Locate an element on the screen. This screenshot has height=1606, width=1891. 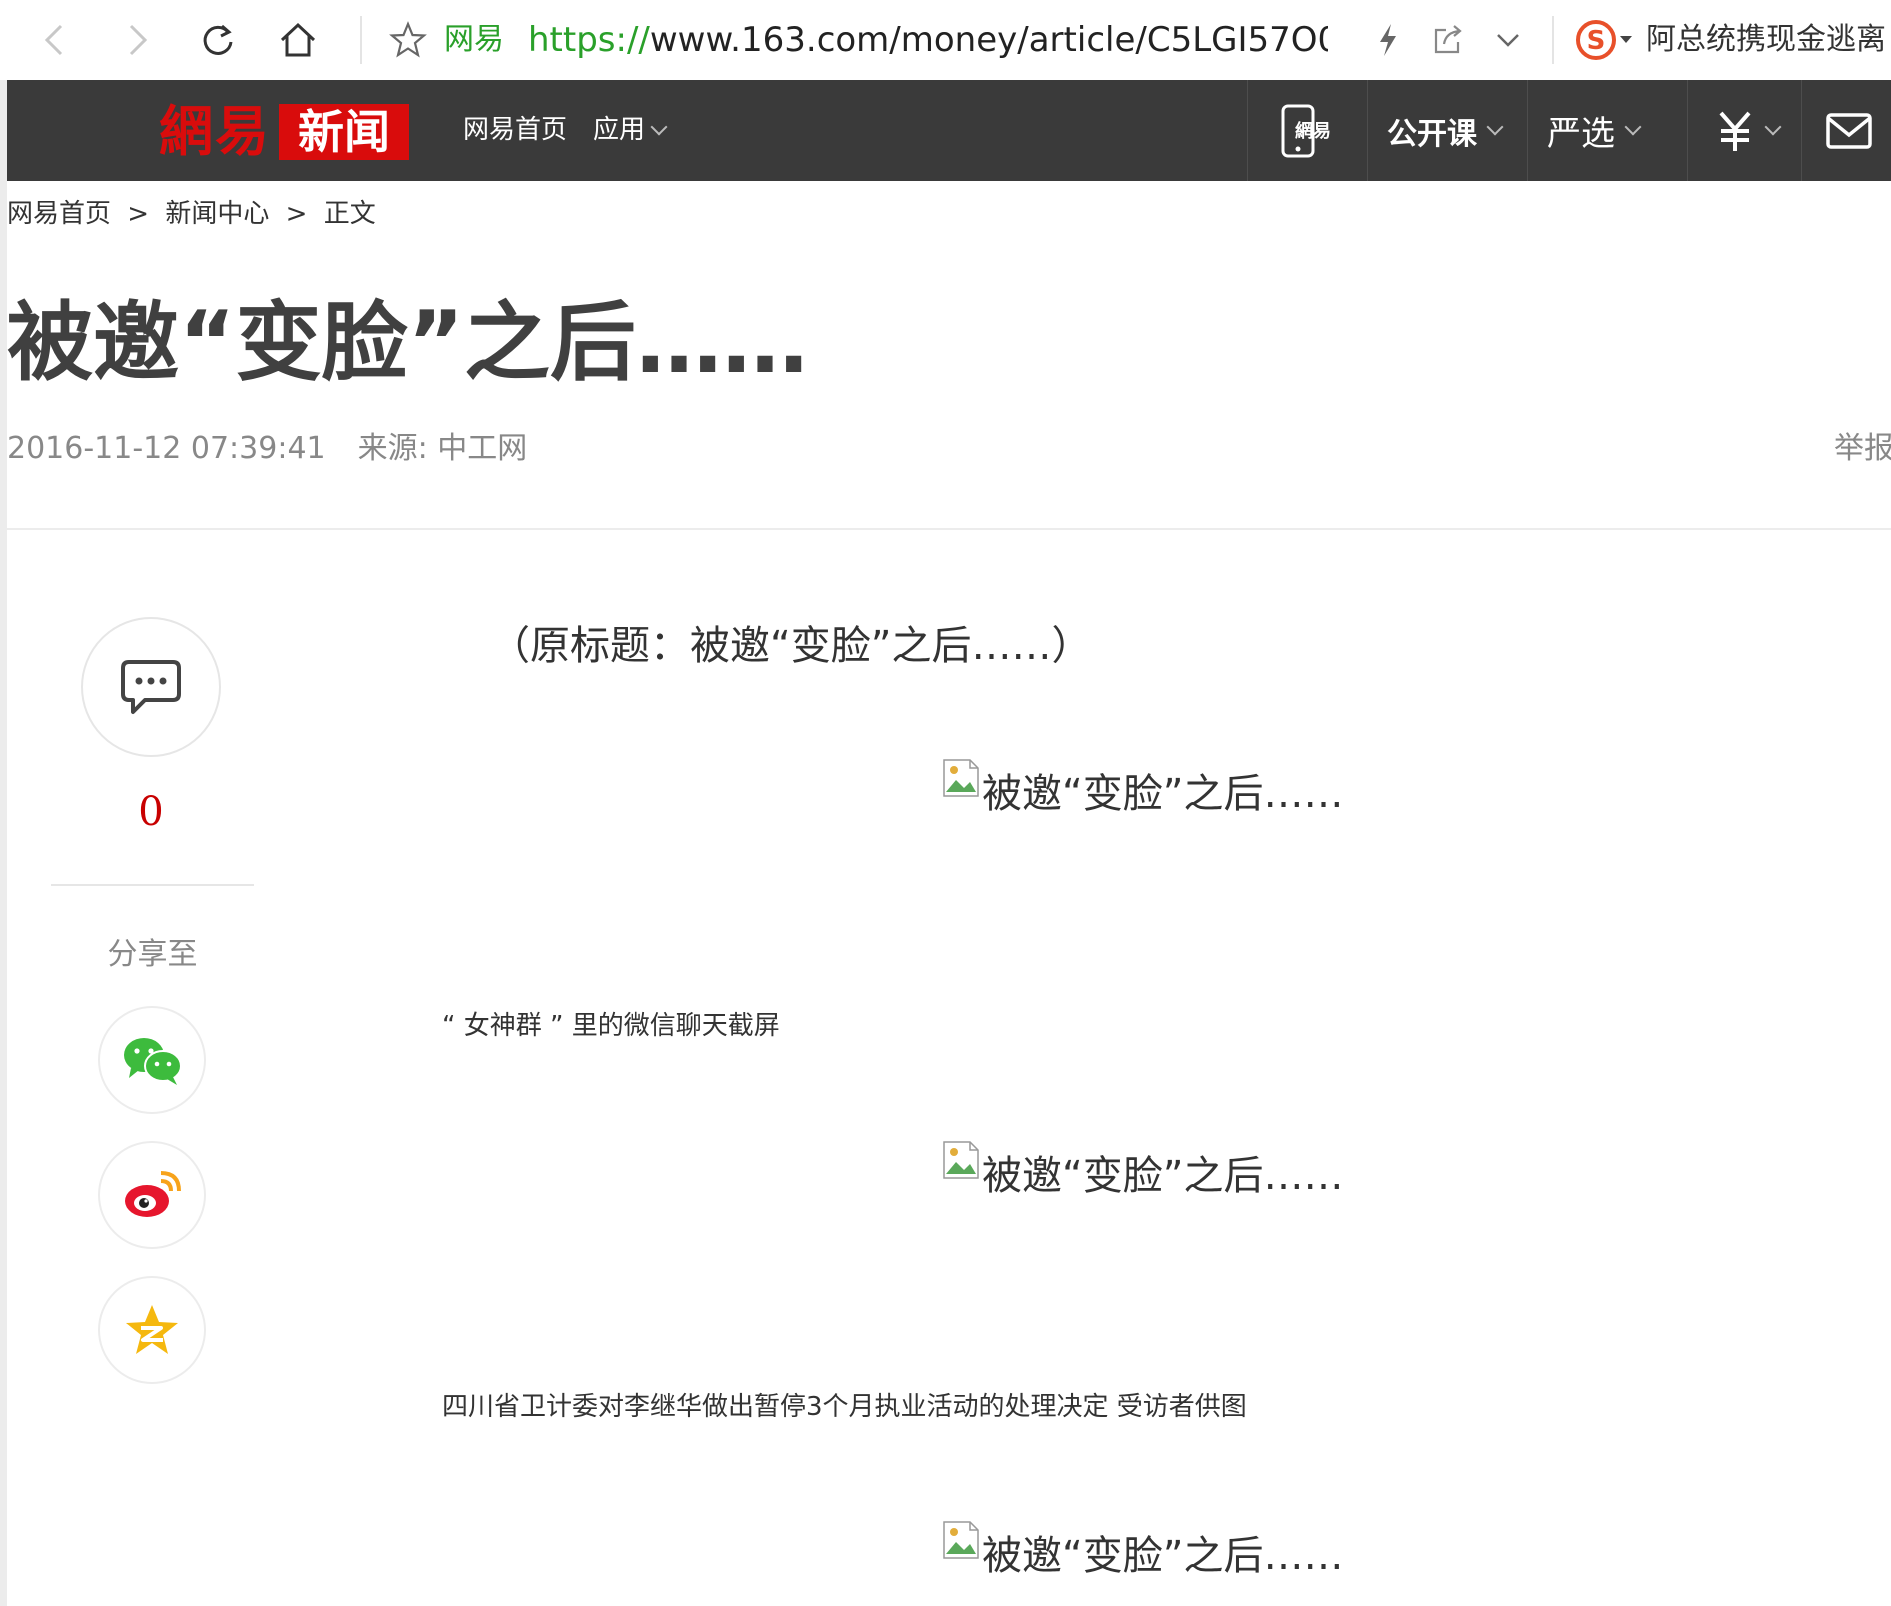
yuan-icon is located at coordinates (1735, 131).